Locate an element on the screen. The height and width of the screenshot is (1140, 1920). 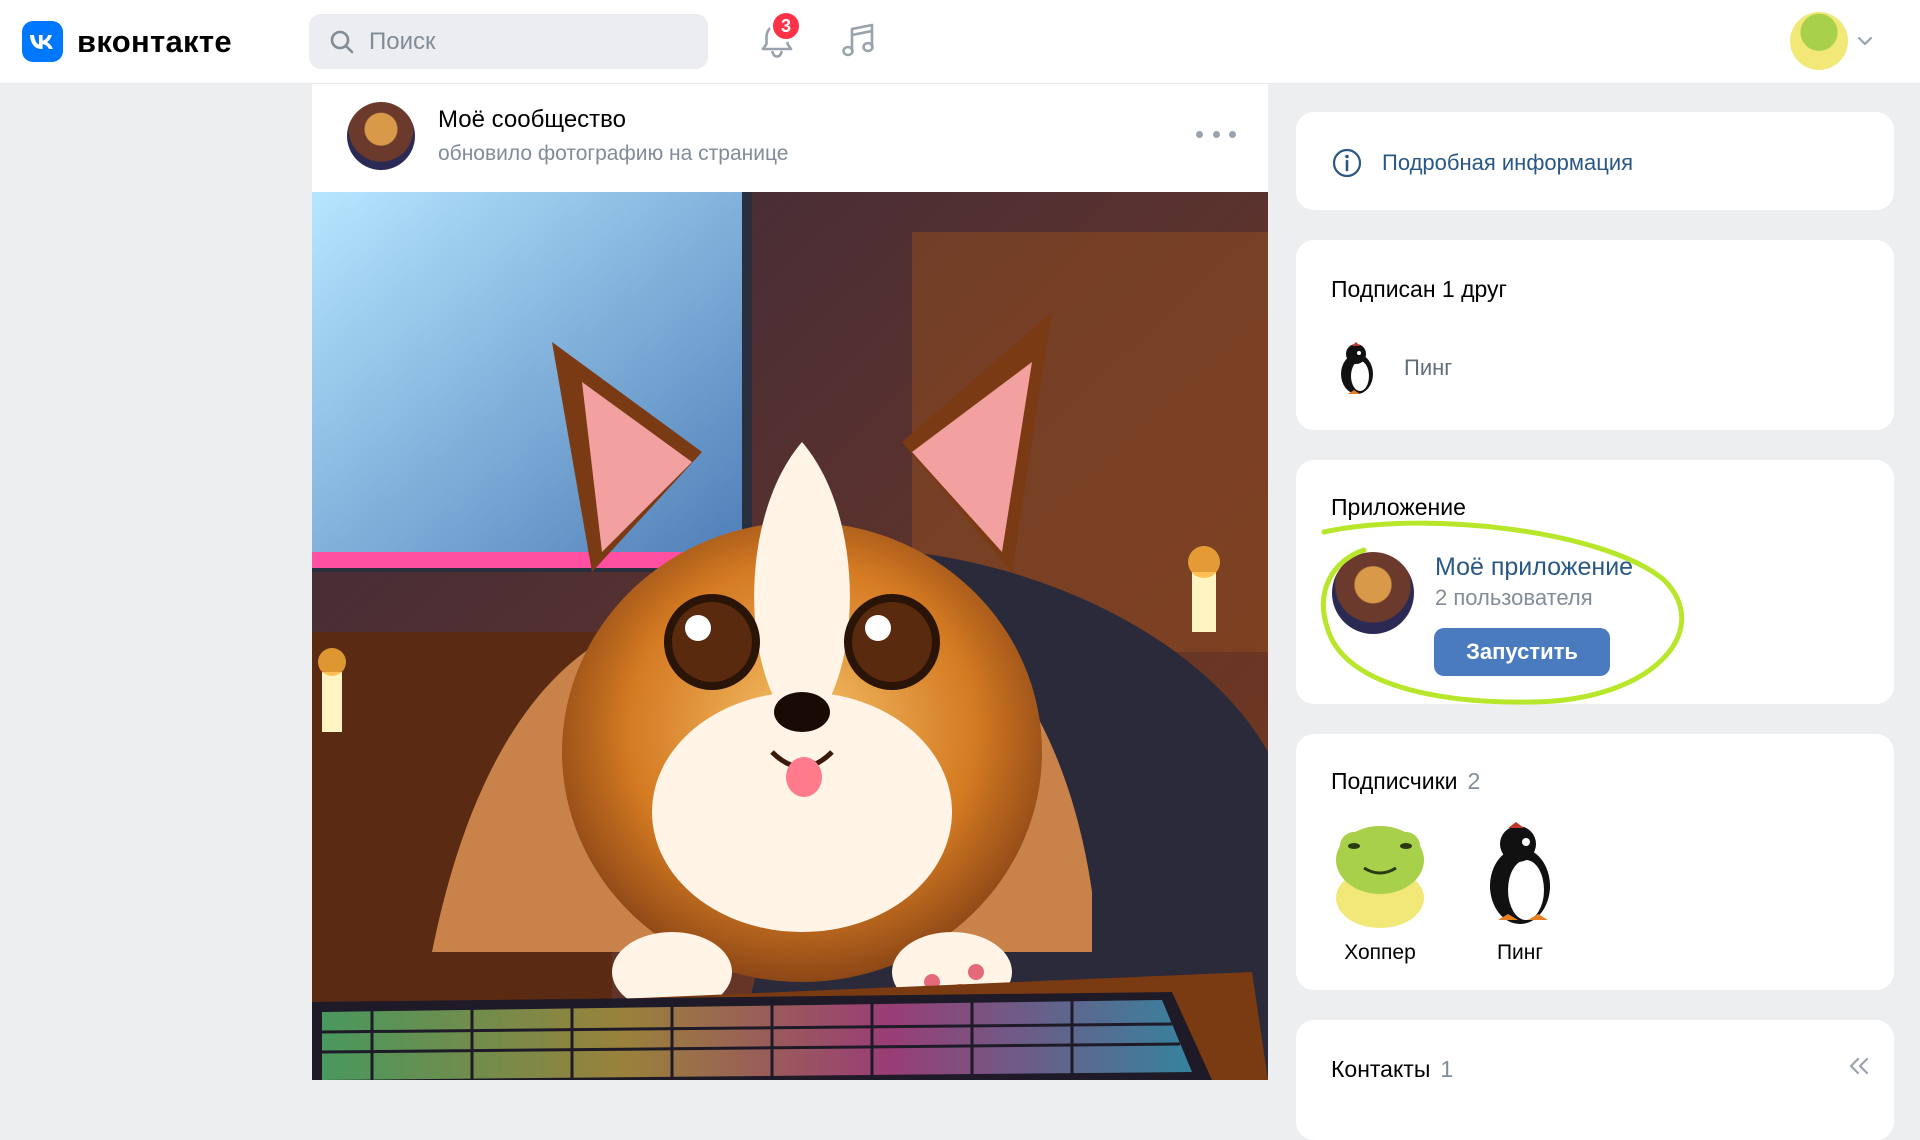
vk-logo-icon is located at coordinates (42, 41).